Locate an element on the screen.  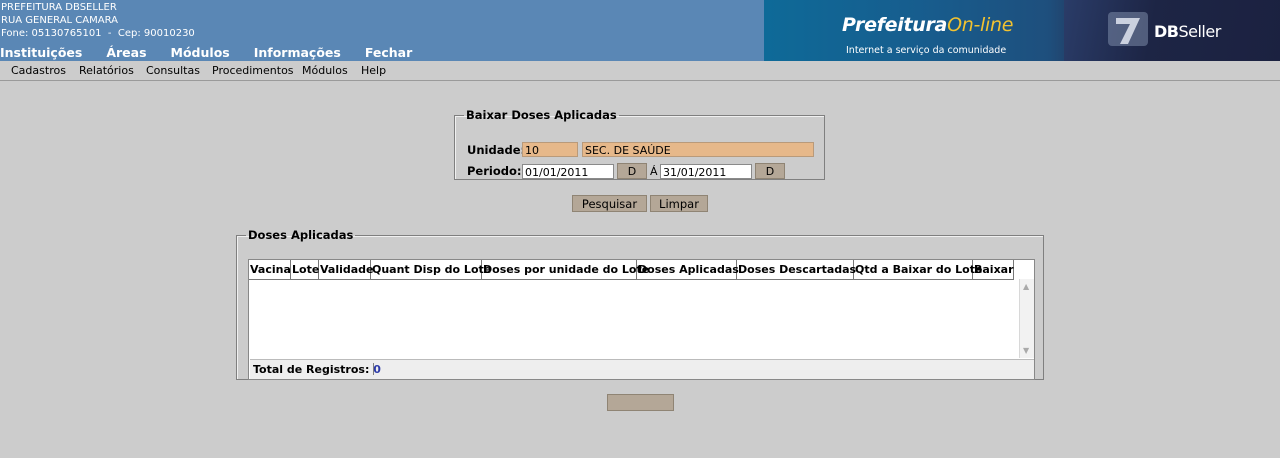
column-header-validade: Validade is located at coordinates (346, 269).